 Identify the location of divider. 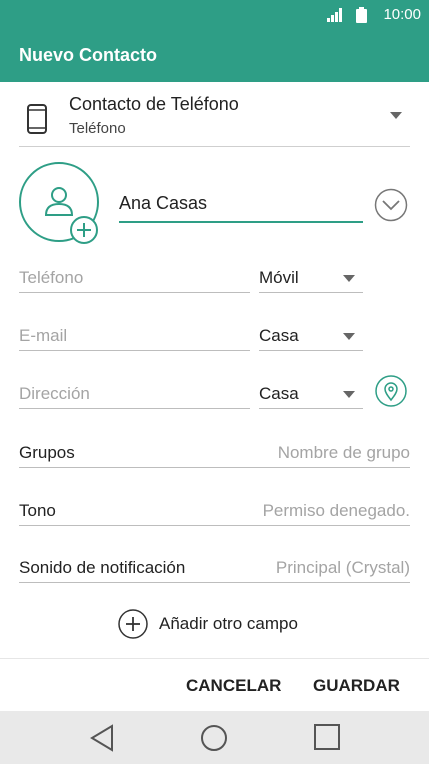
(214, 658).